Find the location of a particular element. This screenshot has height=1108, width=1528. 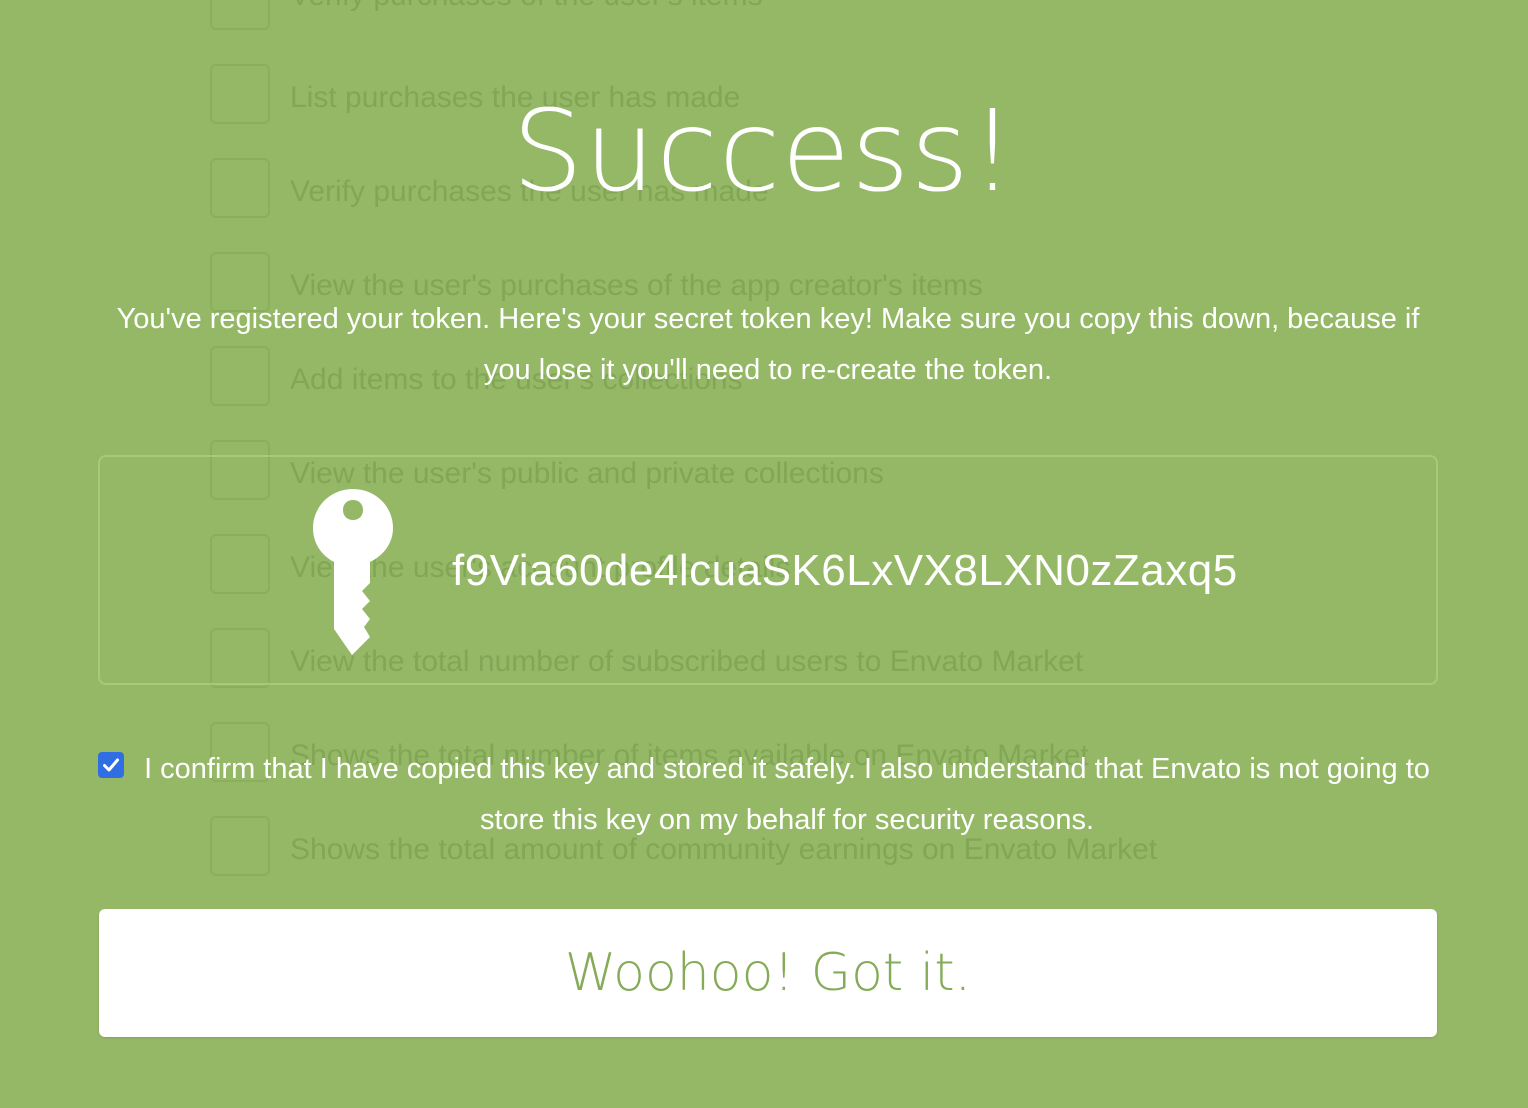

checkmark-icon is located at coordinates (111, 765).